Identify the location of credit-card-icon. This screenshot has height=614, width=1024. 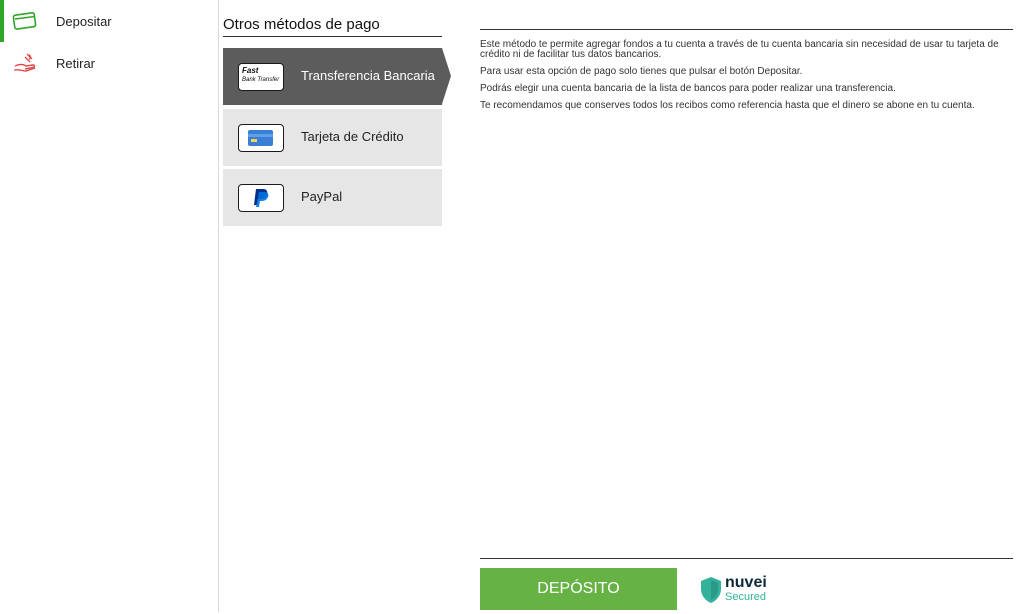
(261, 138).